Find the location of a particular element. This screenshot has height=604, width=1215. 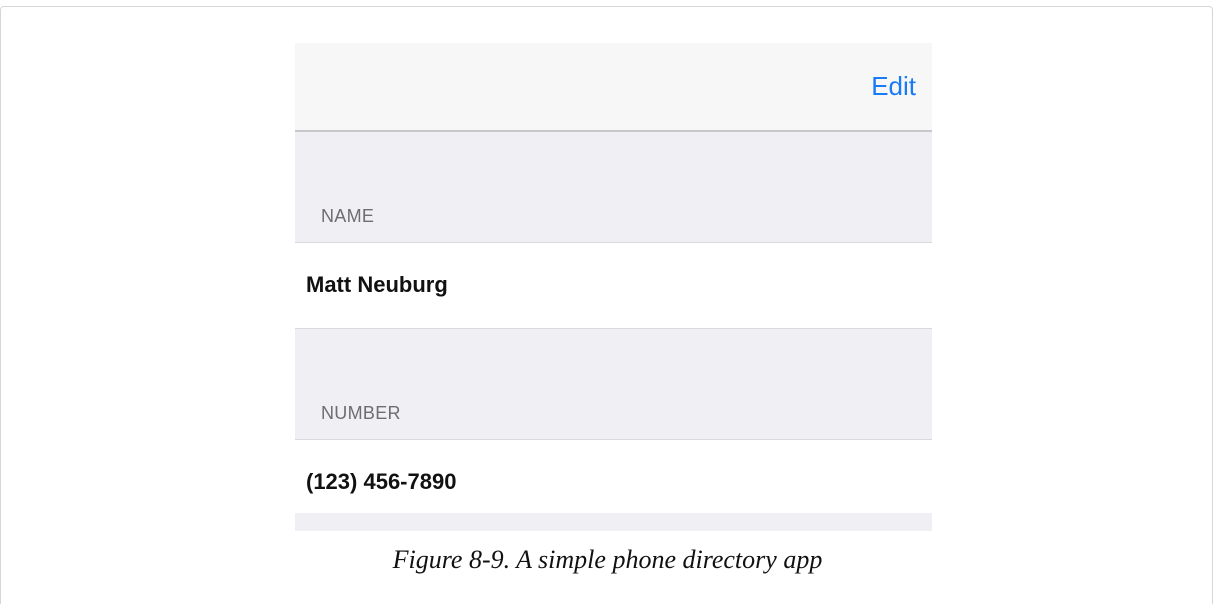

table-footer-strip is located at coordinates (613, 522).